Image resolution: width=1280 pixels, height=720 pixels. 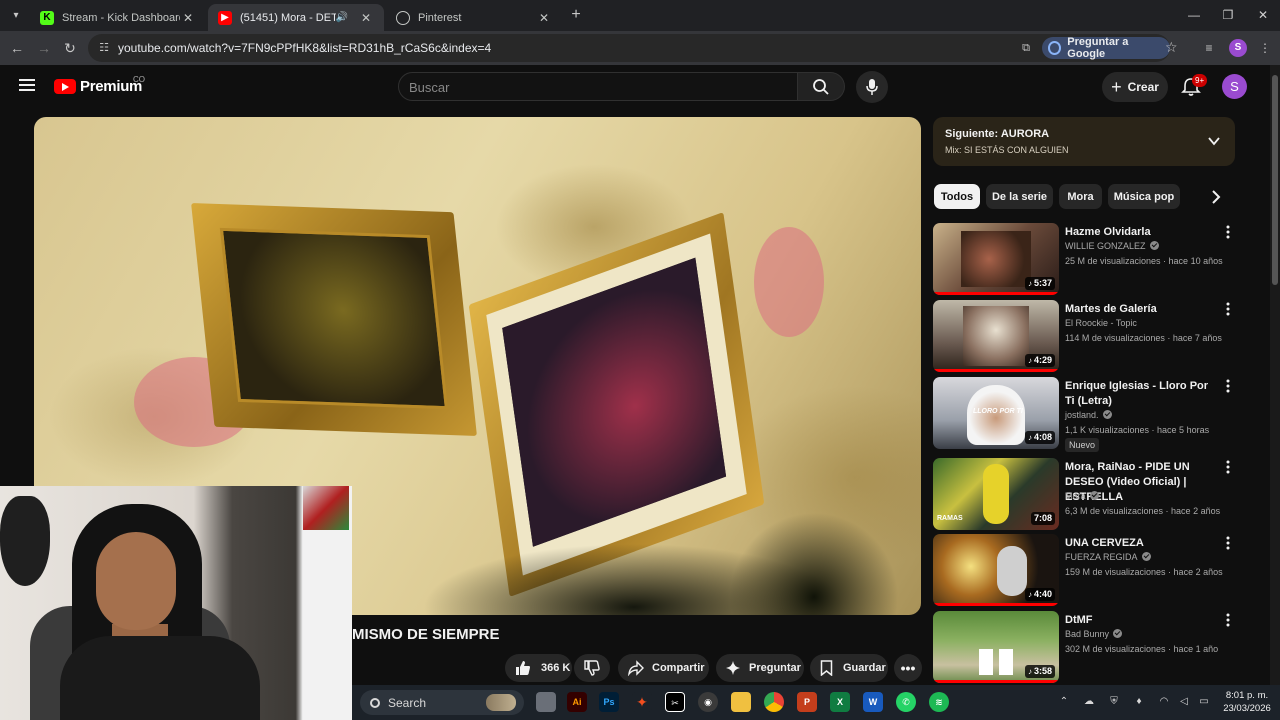 What do you see at coordinates (678, 668) in the screenshot?
I see `share-label: Compartir` at bounding box center [678, 668].